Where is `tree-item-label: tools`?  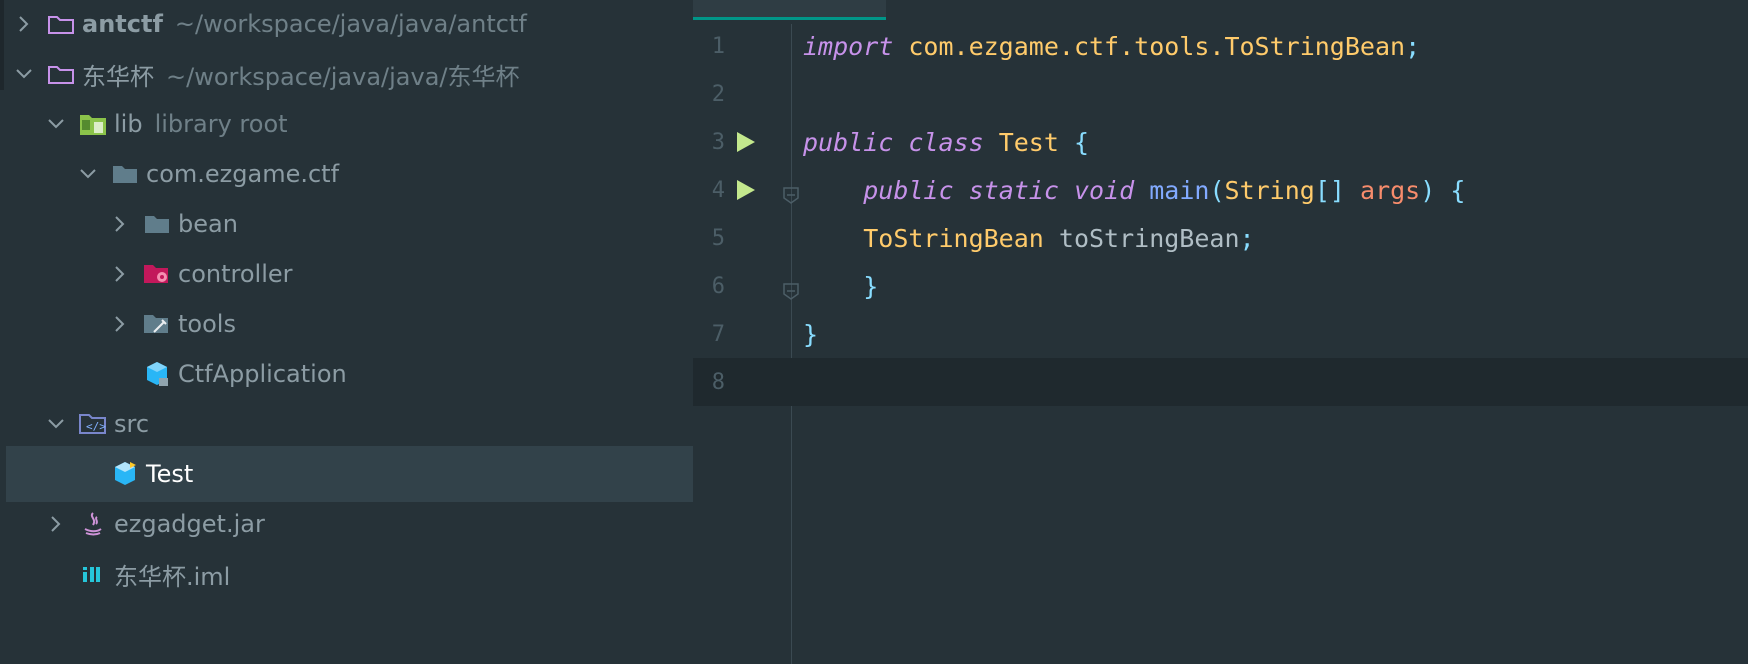 tree-item-label: tools is located at coordinates (207, 324).